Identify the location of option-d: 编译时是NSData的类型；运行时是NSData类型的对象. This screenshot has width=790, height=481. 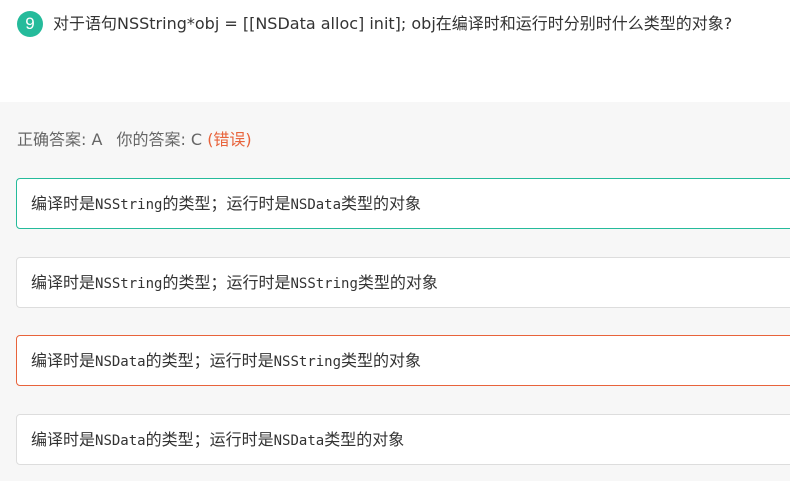
(403, 439).